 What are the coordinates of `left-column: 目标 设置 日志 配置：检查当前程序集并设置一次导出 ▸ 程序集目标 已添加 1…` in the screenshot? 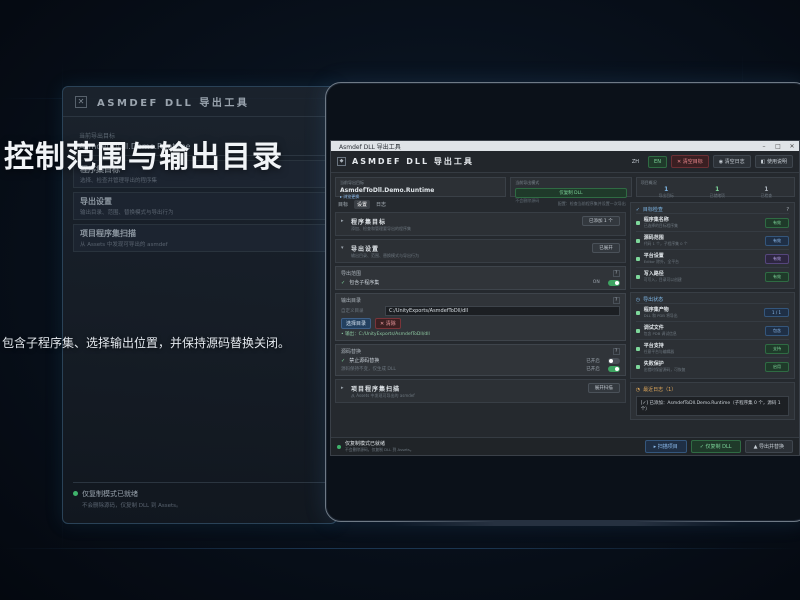 It's located at (480, 315).